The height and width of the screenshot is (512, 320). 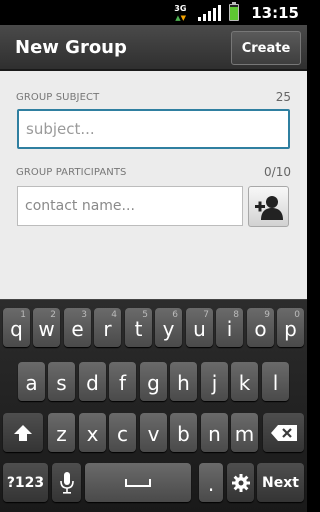 I want to click on key-label: q, so click(x=16, y=329).